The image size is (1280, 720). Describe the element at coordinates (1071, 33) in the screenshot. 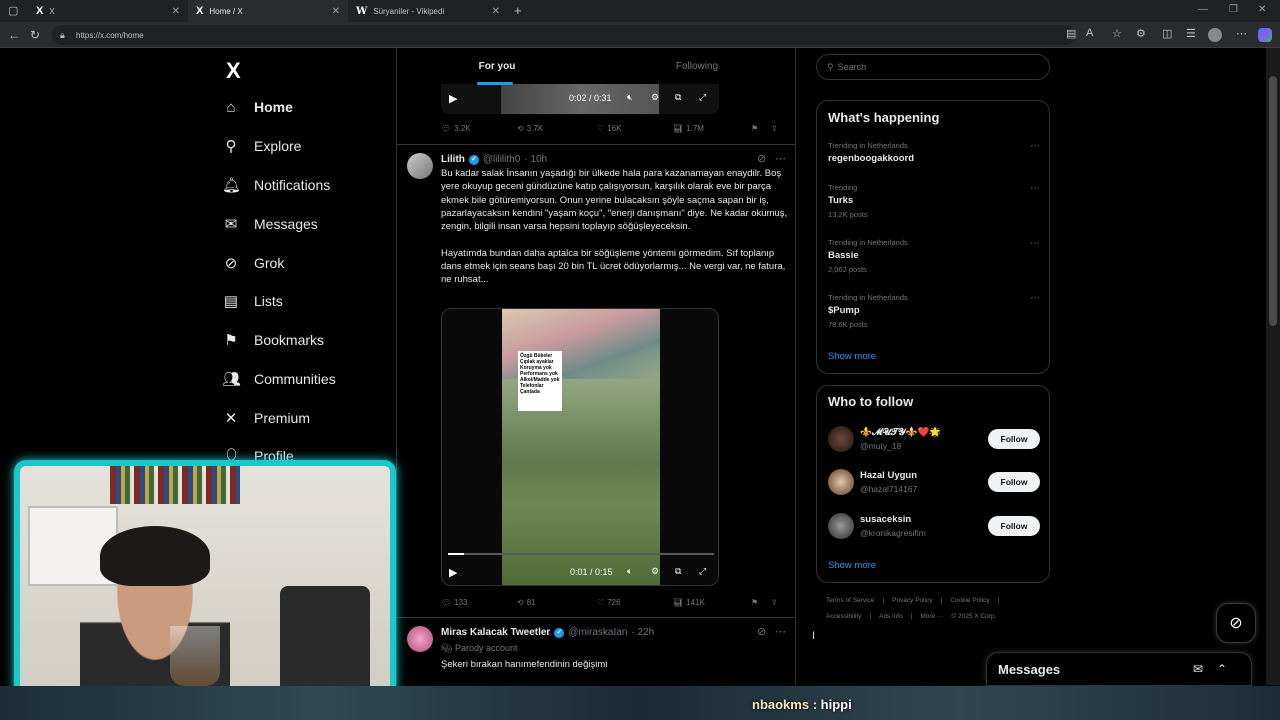

I see `reader-icon: ▤` at that location.